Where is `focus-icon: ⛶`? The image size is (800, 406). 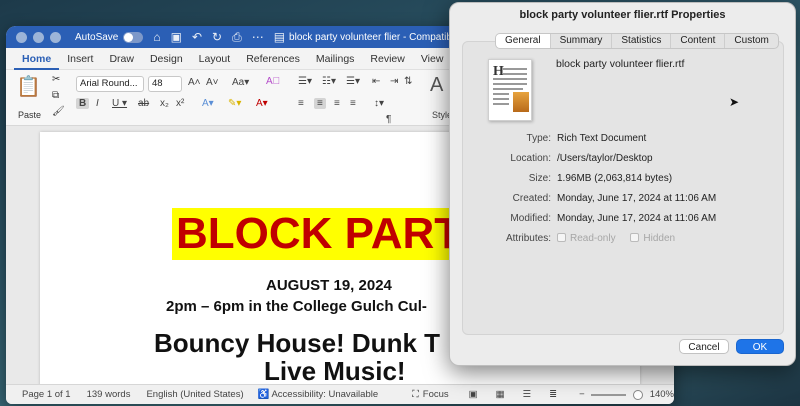
focus-icon: ⛶ is located at coordinates (415, 394).